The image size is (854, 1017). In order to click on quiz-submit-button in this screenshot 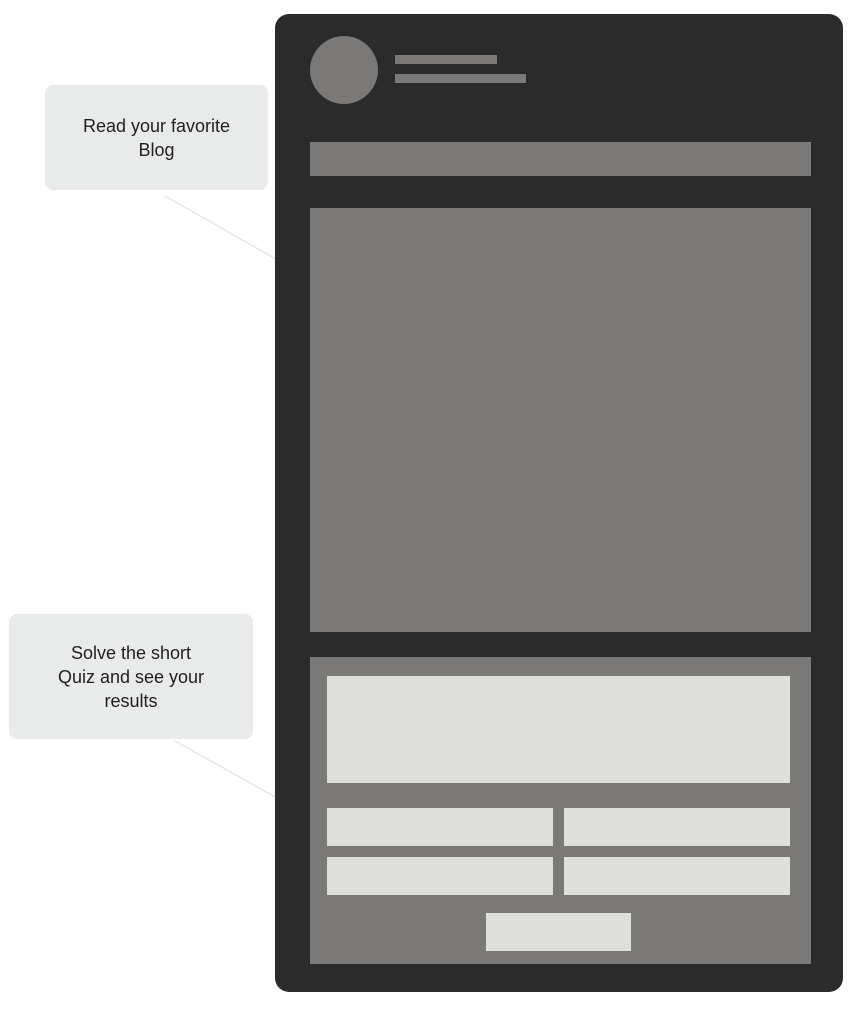, I will do `click(558, 932)`.